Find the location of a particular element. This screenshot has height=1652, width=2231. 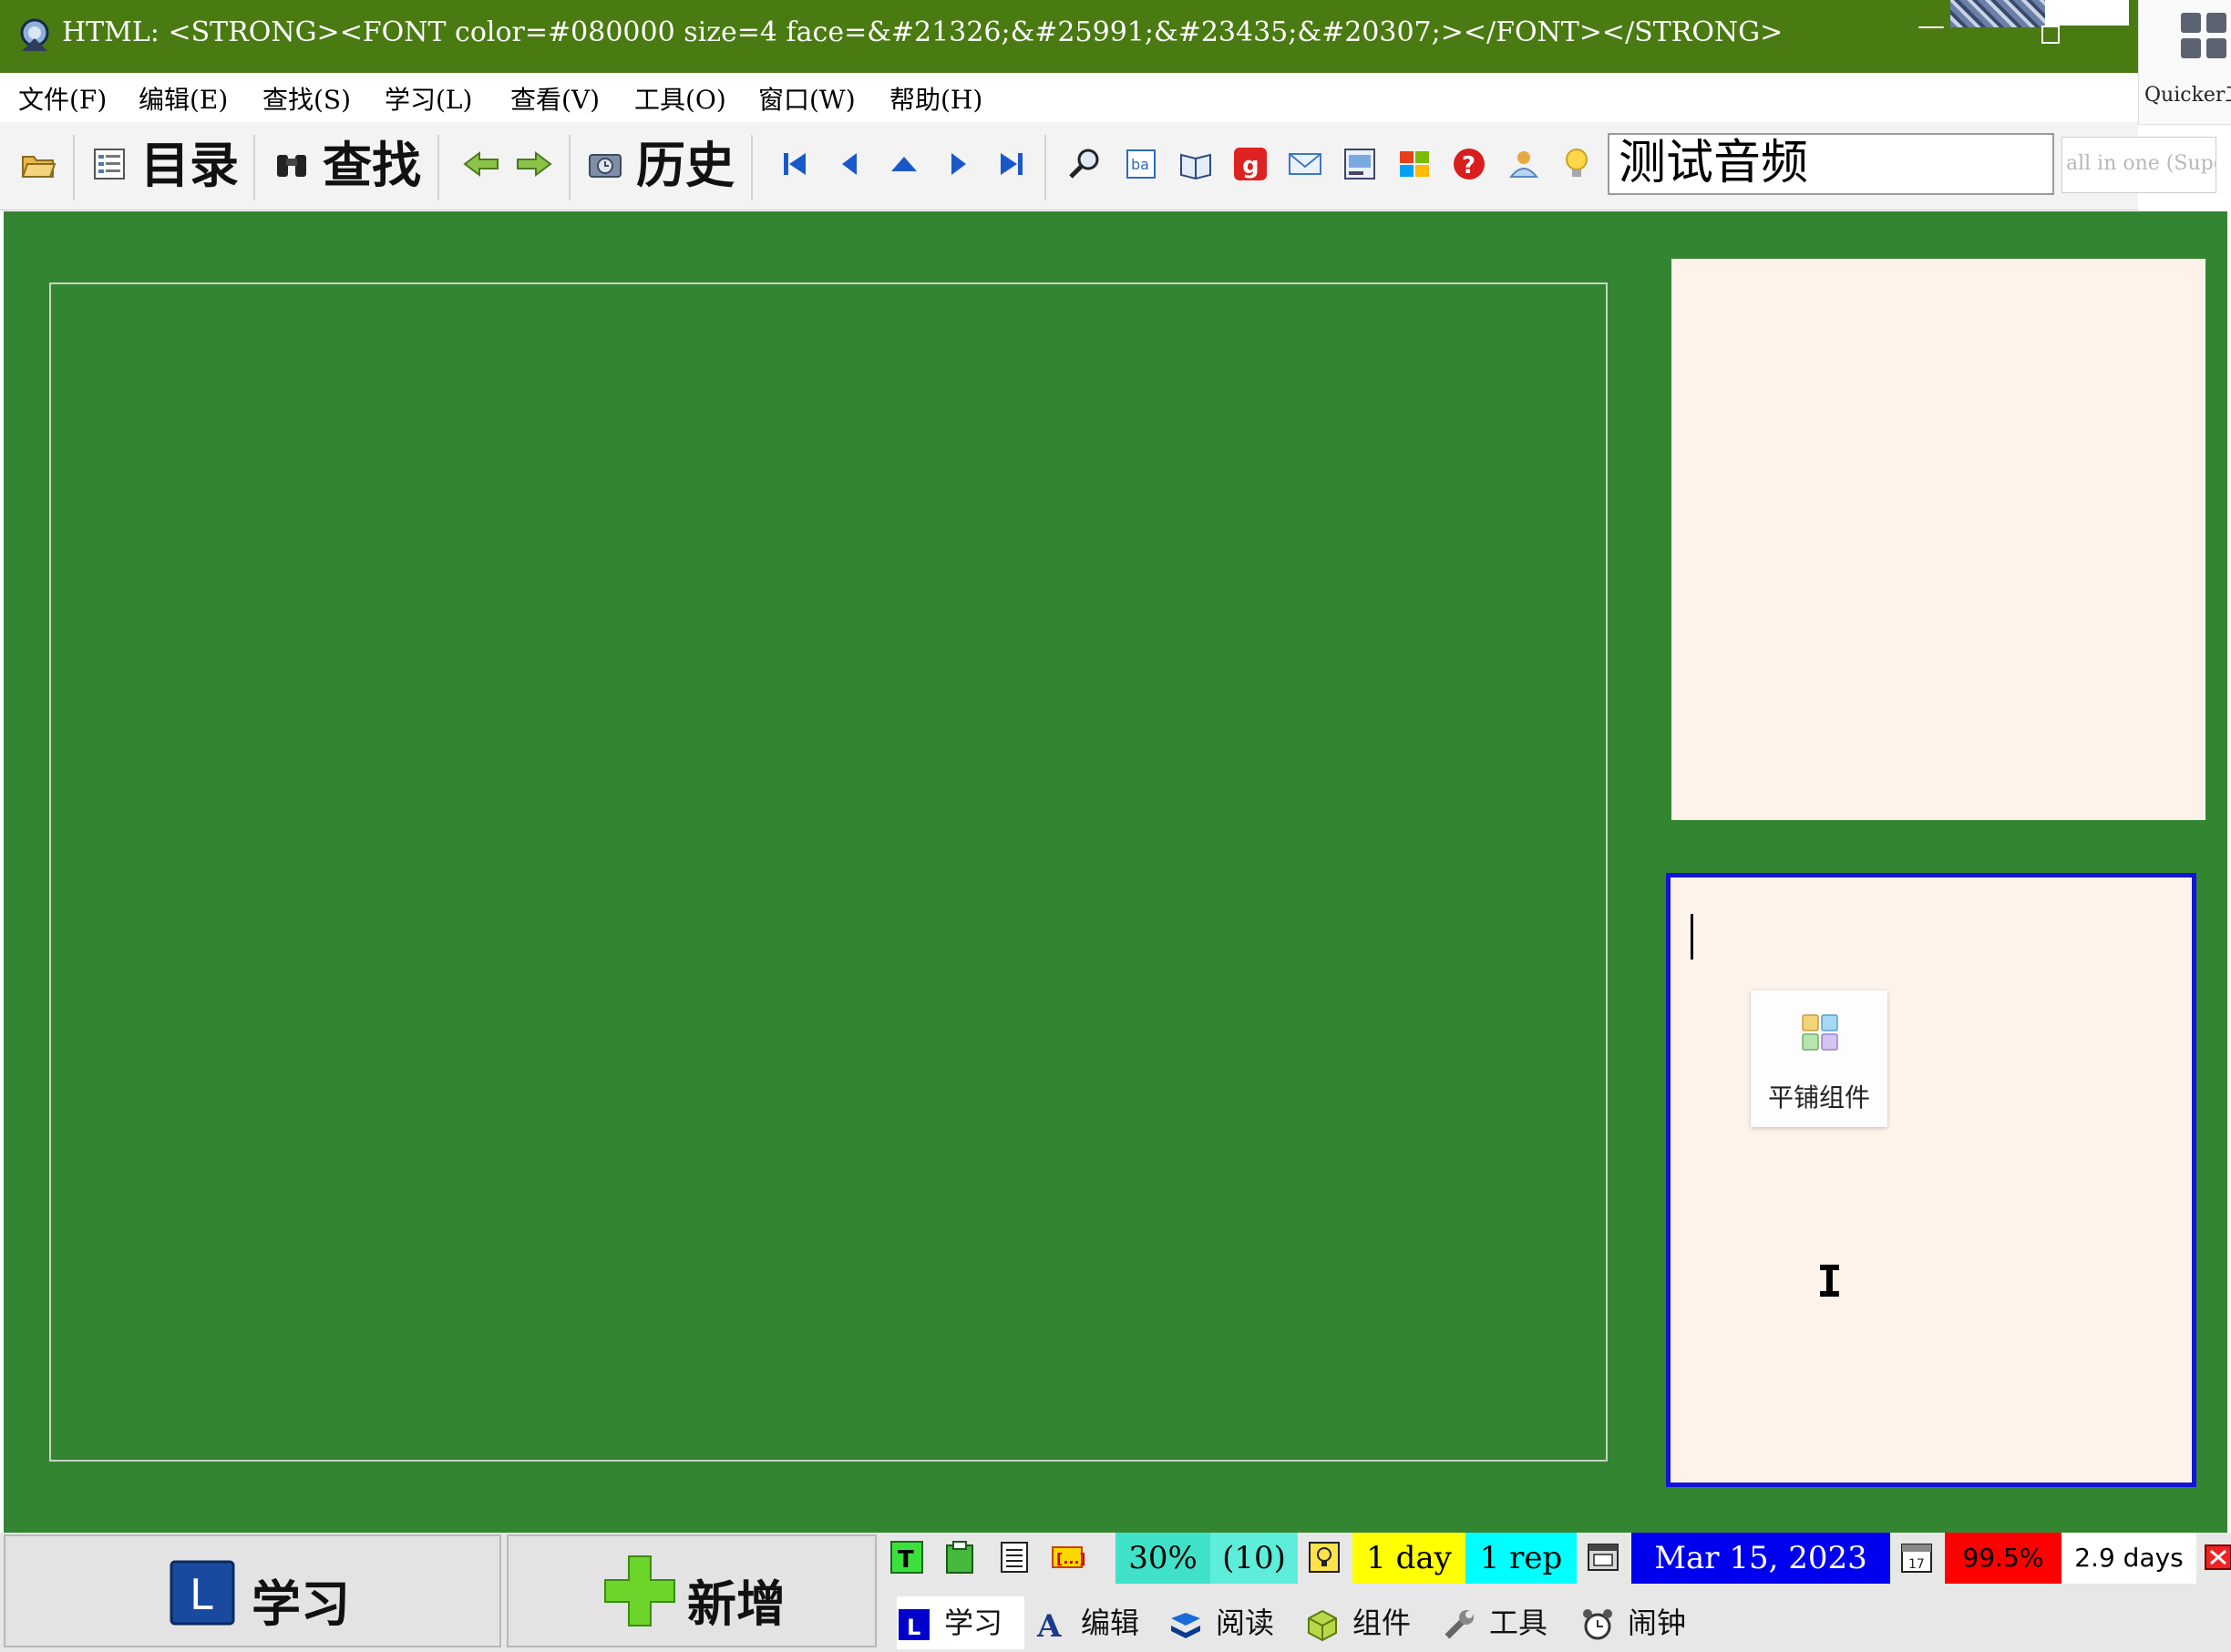

mode-tab-label: 组件 is located at coordinates (1382, 1623).